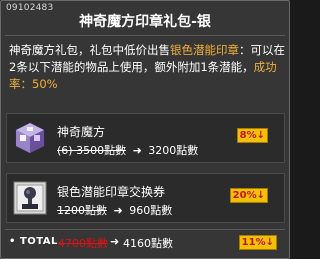 This screenshot has height=259, width=320. Describe the element at coordinates (89, 50) in the screenshot. I see `description-text-1: 神奇魔方礼包，礼包中低价出售` at that location.